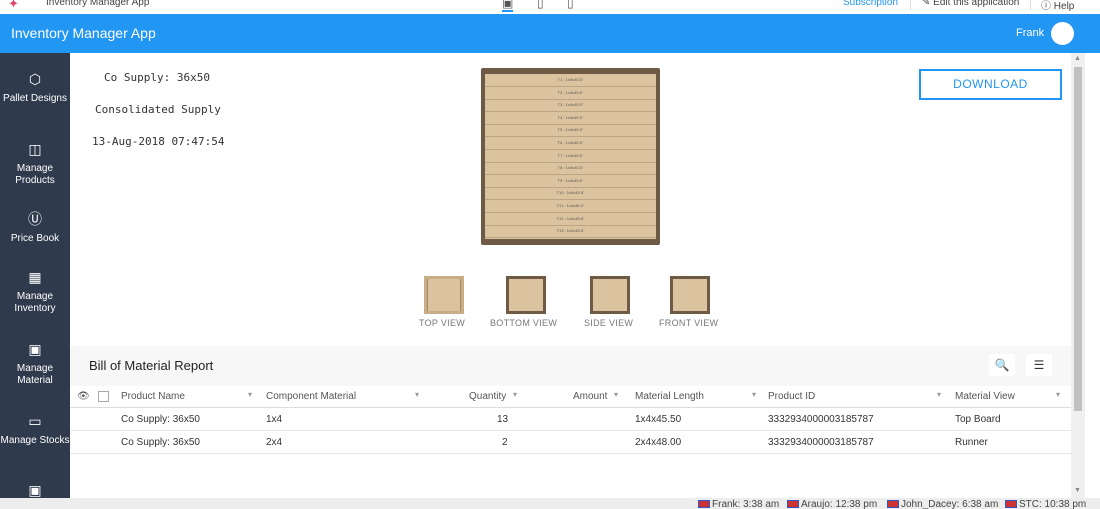 The width and height of the screenshot is (1100, 509). What do you see at coordinates (1030, 33) in the screenshot?
I see `user-name: Frank` at bounding box center [1030, 33].